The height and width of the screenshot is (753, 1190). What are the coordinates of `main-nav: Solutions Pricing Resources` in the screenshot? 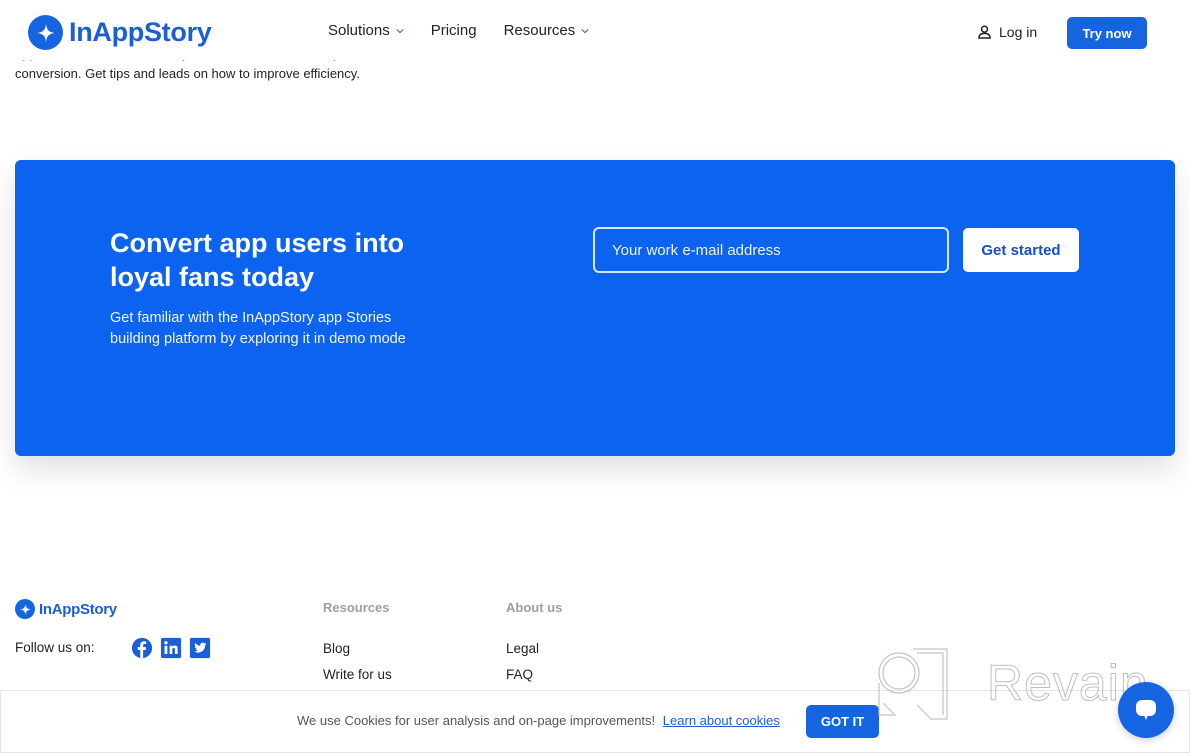 It's located at (472, 30).